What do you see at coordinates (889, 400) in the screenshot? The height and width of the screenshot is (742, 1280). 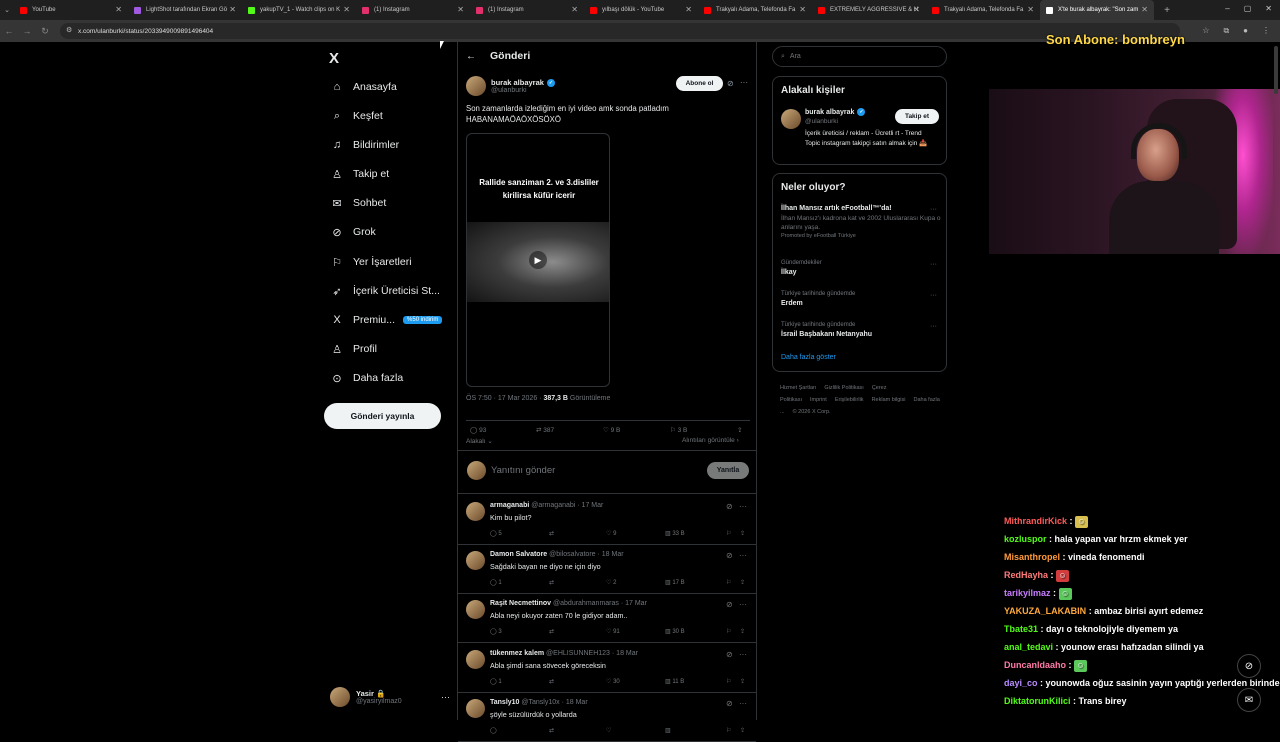 I see `footer-link: Reklam bilgisi` at bounding box center [889, 400].